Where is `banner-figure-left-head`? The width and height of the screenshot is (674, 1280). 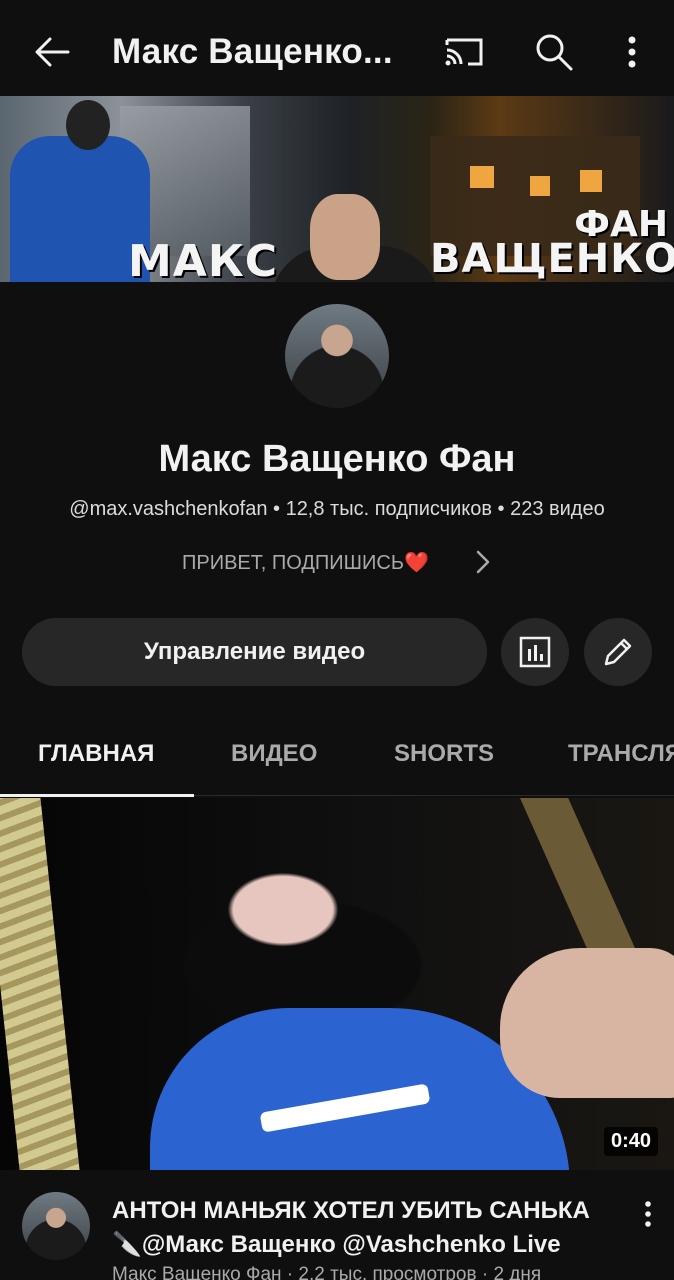
banner-figure-left-head is located at coordinates (88, 125).